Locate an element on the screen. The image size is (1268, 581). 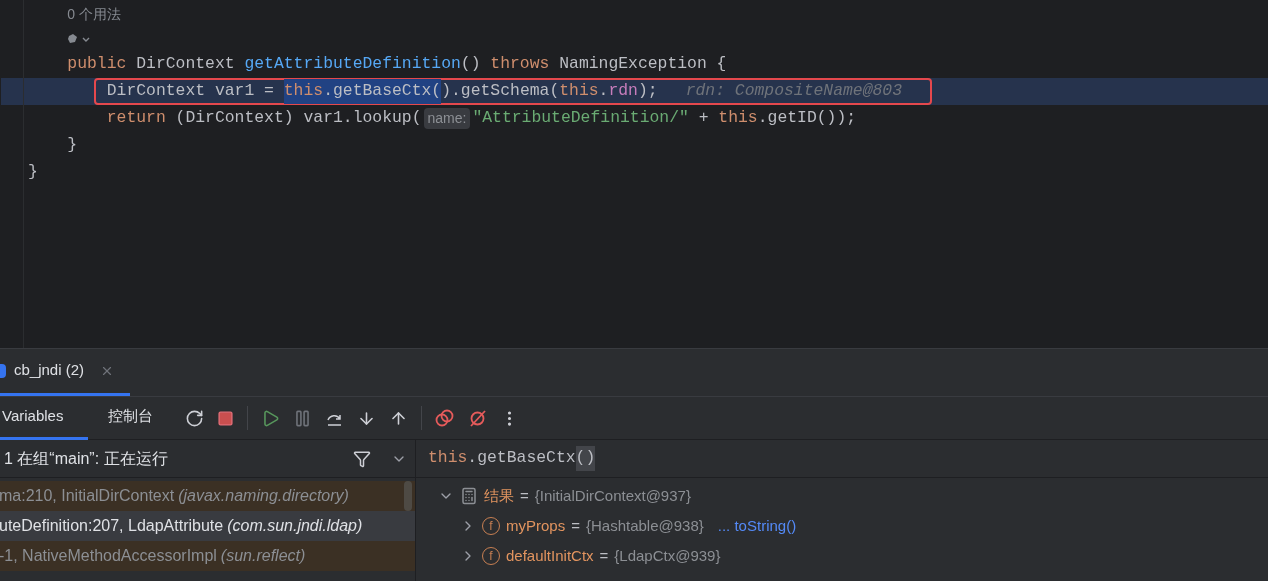
code-token: .getBaseCtx is located at coordinates (521, 458).